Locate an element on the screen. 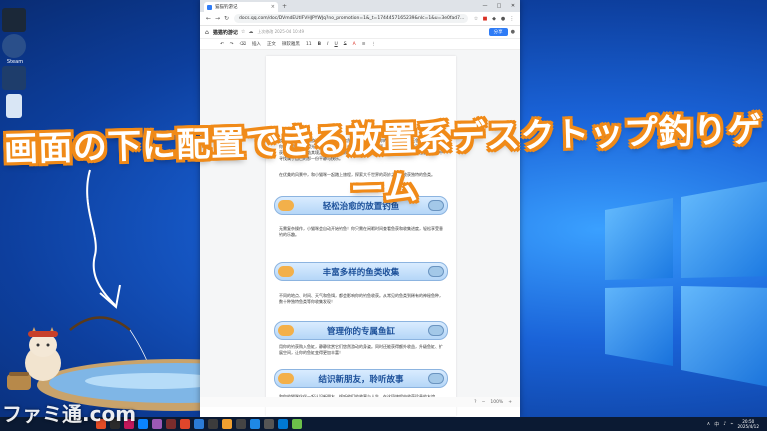 The height and width of the screenshot is (431, 767). more-menu-icon: ⋮ is located at coordinates (512, 19).